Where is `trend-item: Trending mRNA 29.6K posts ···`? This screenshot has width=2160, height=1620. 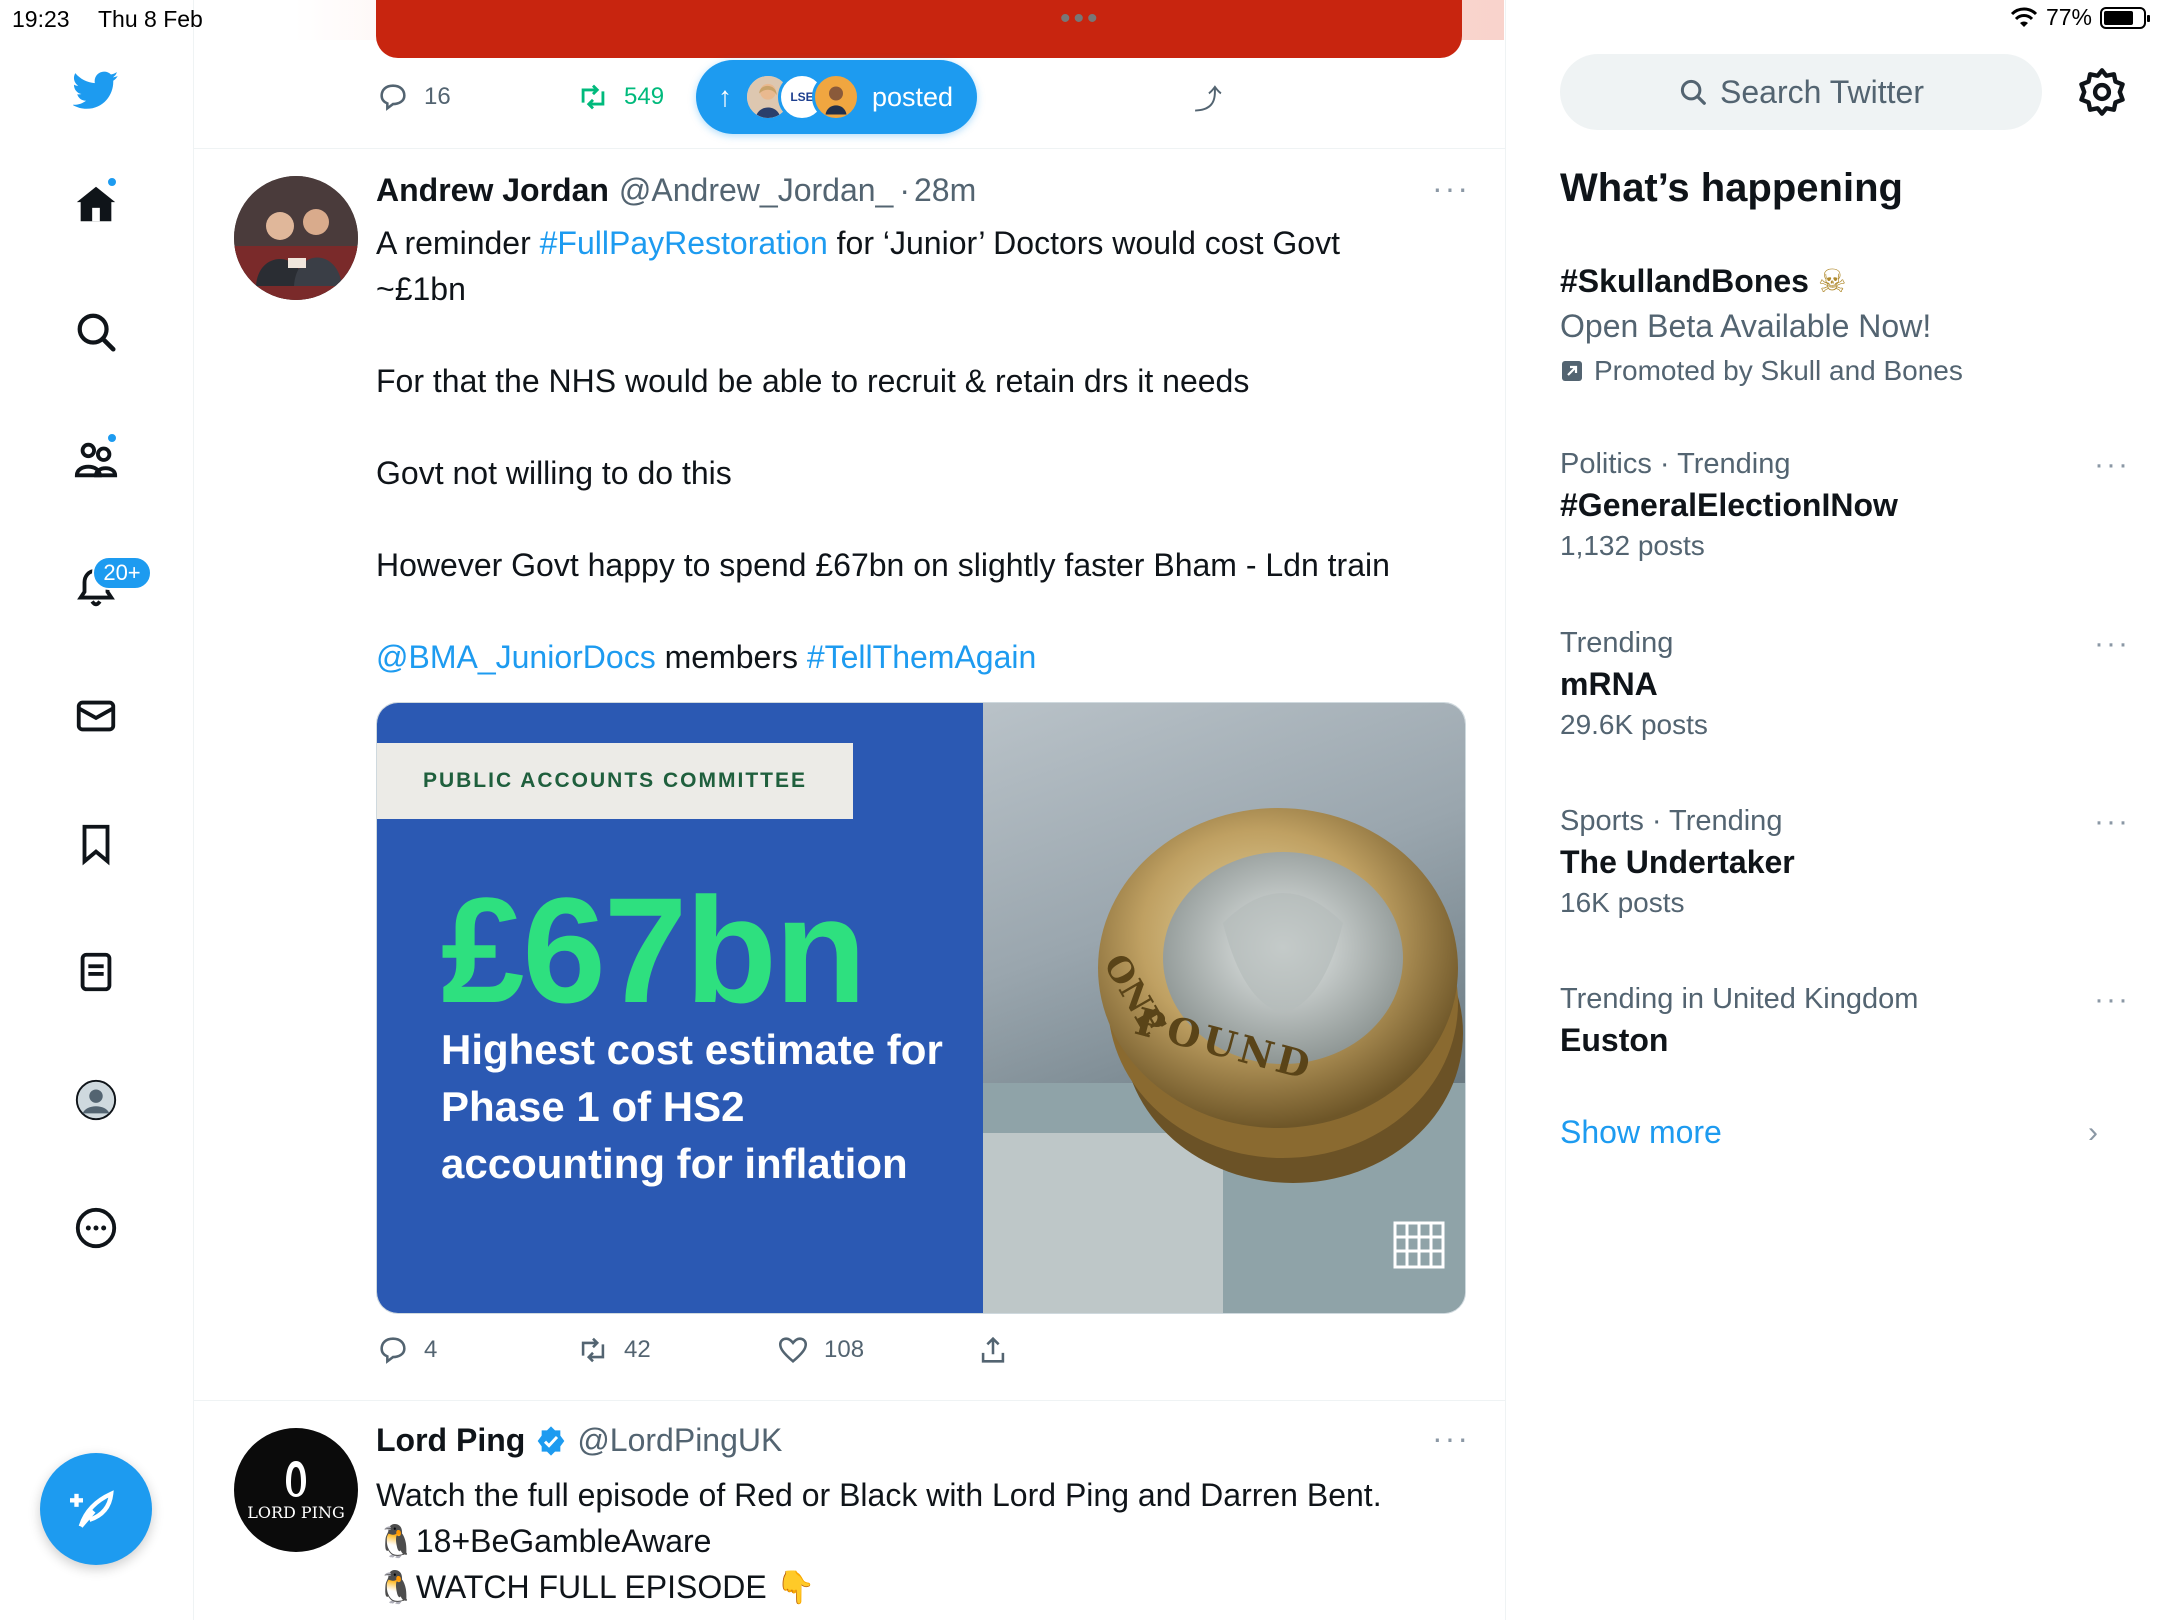 trend-item: Trending mRNA 29.6K posts ··· is located at coordinates (1844, 684).